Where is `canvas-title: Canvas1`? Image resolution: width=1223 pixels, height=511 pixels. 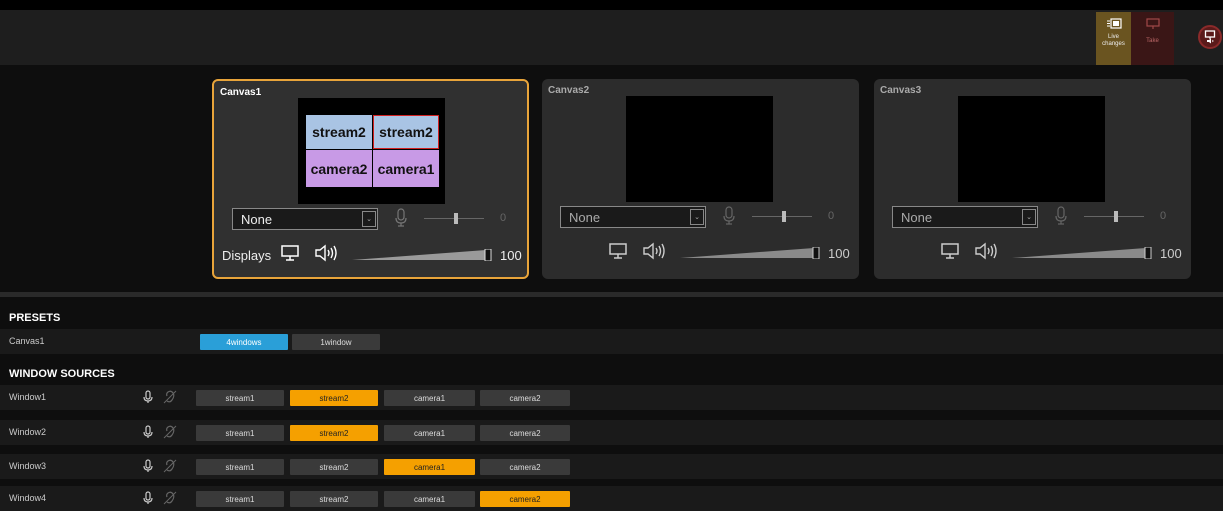
canvas-title: Canvas1 is located at coordinates (241, 92).